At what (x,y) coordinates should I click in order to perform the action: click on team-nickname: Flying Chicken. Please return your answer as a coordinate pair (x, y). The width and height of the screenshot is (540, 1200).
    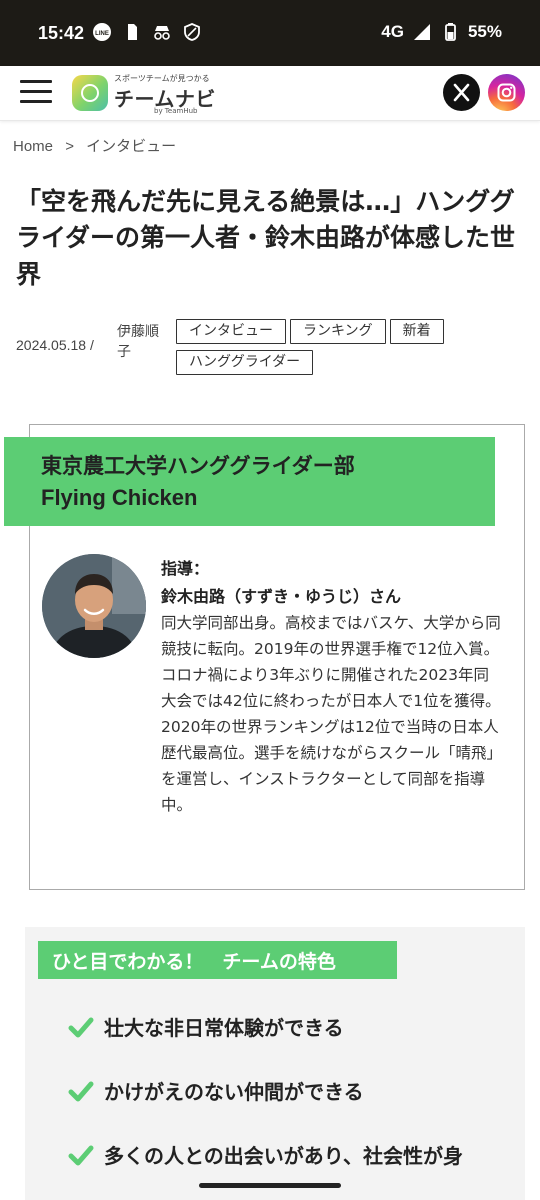
    Looking at the image, I should click on (119, 497).